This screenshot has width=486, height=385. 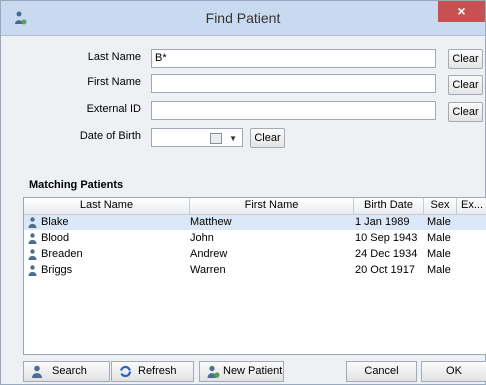 I want to click on cell-last-name: Blake, so click(x=55, y=222).